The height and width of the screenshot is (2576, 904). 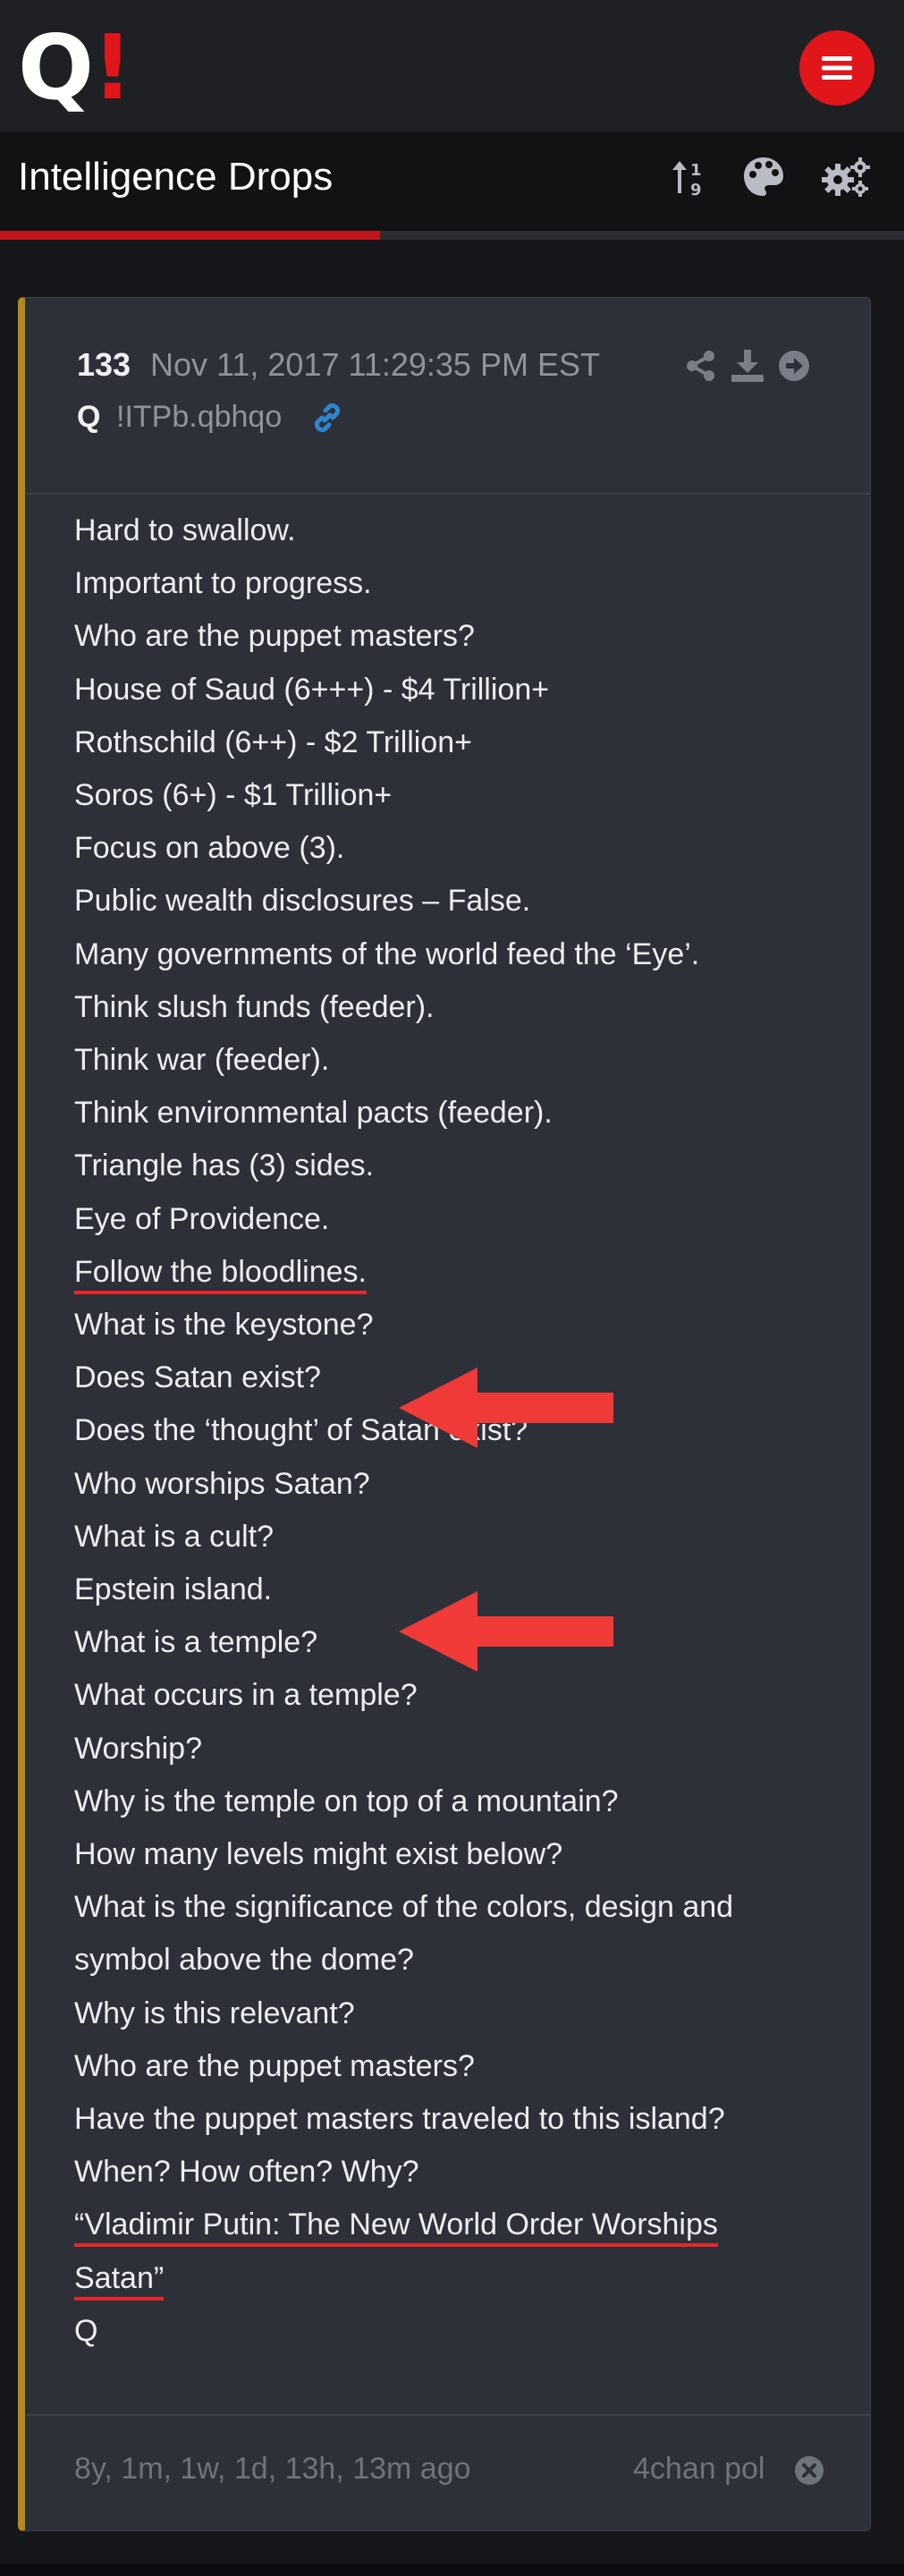 What do you see at coordinates (214, 2013) in the screenshot?
I see `post-line: Why is this relevant?` at bounding box center [214, 2013].